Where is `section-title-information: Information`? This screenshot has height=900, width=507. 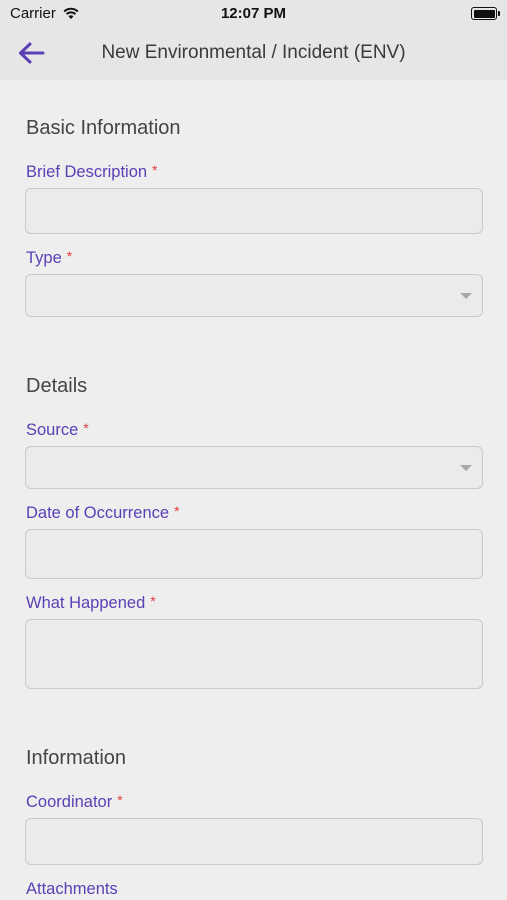 section-title-information: Information is located at coordinates (76, 758).